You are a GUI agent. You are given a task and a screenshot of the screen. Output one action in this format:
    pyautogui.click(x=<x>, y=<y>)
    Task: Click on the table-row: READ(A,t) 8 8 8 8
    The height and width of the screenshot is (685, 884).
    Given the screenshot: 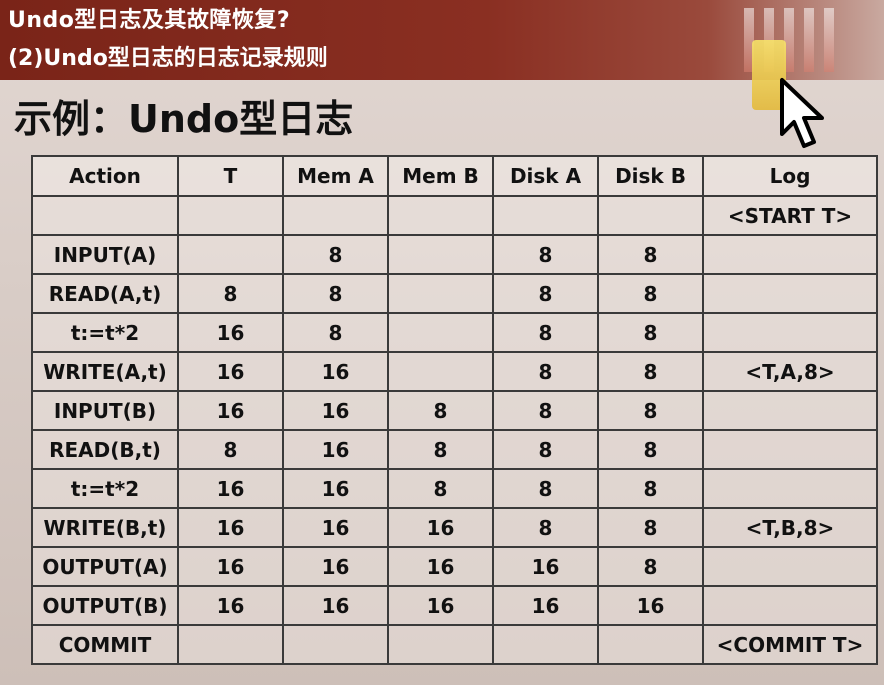 What is the action you would take?
    pyautogui.click(x=454, y=293)
    